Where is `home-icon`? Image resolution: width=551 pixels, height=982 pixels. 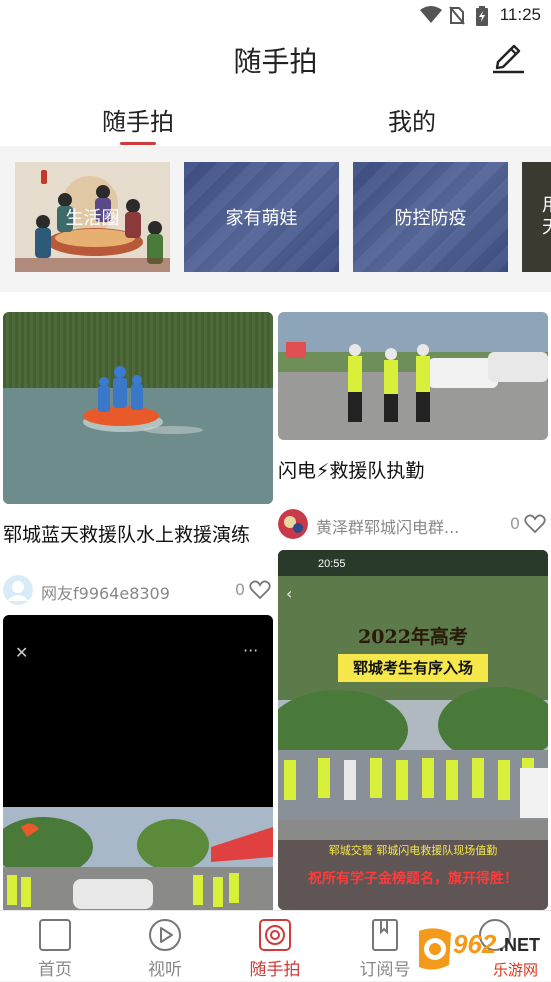 home-icon is located at coordinates (55, 935).